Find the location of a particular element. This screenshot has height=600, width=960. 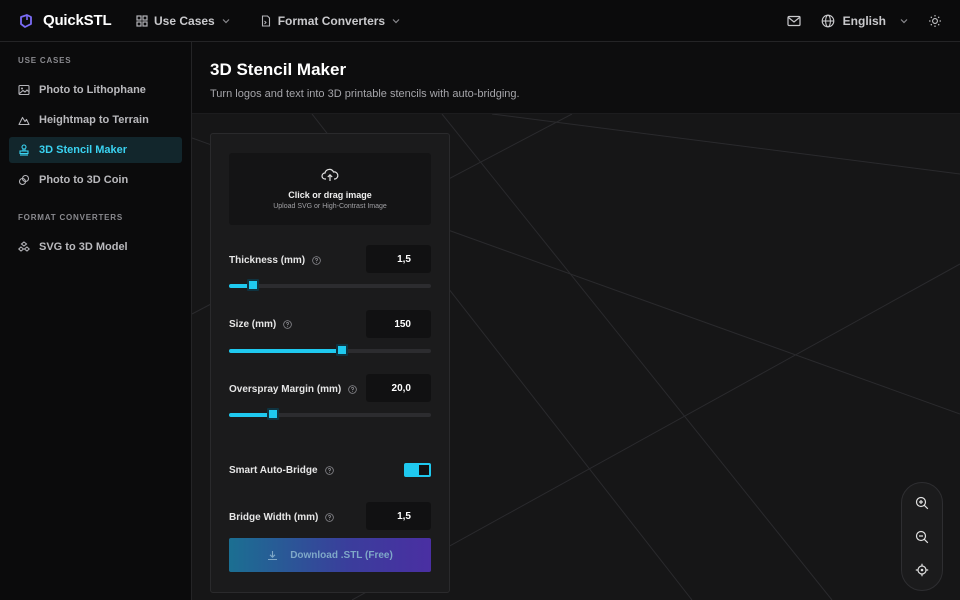

page-title: 3D Stencil Maker is located at coordinates (278, 69).